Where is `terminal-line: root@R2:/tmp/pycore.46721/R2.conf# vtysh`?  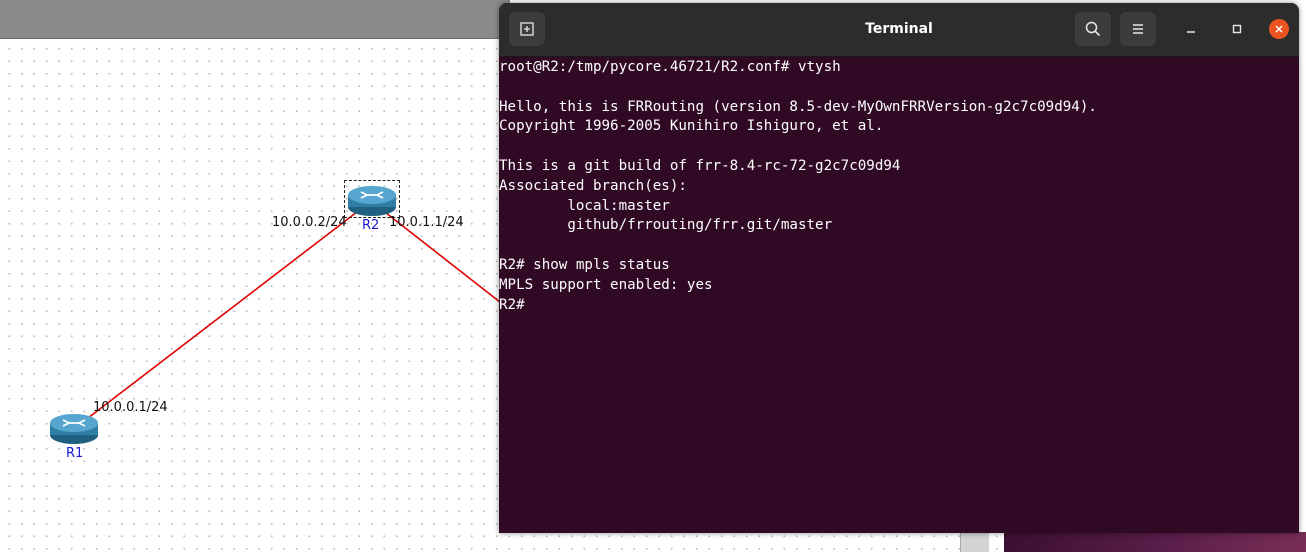 terminal-line: root@R2:/tmp/pycore.46721/R2.conf# vtysh is located at coordinates (670, 67).